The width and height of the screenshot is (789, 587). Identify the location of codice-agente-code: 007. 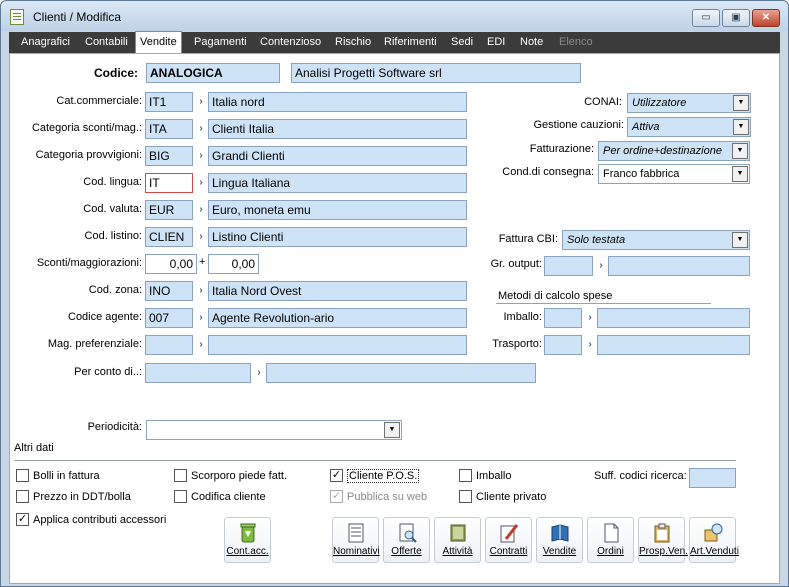
(169, 318).